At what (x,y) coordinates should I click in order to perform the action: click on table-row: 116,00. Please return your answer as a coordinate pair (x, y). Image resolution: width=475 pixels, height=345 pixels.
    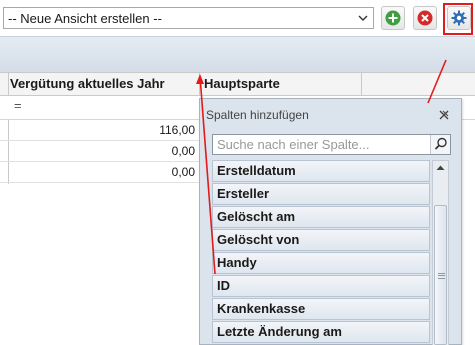
    Looking at the image, I should click on (100, 130).